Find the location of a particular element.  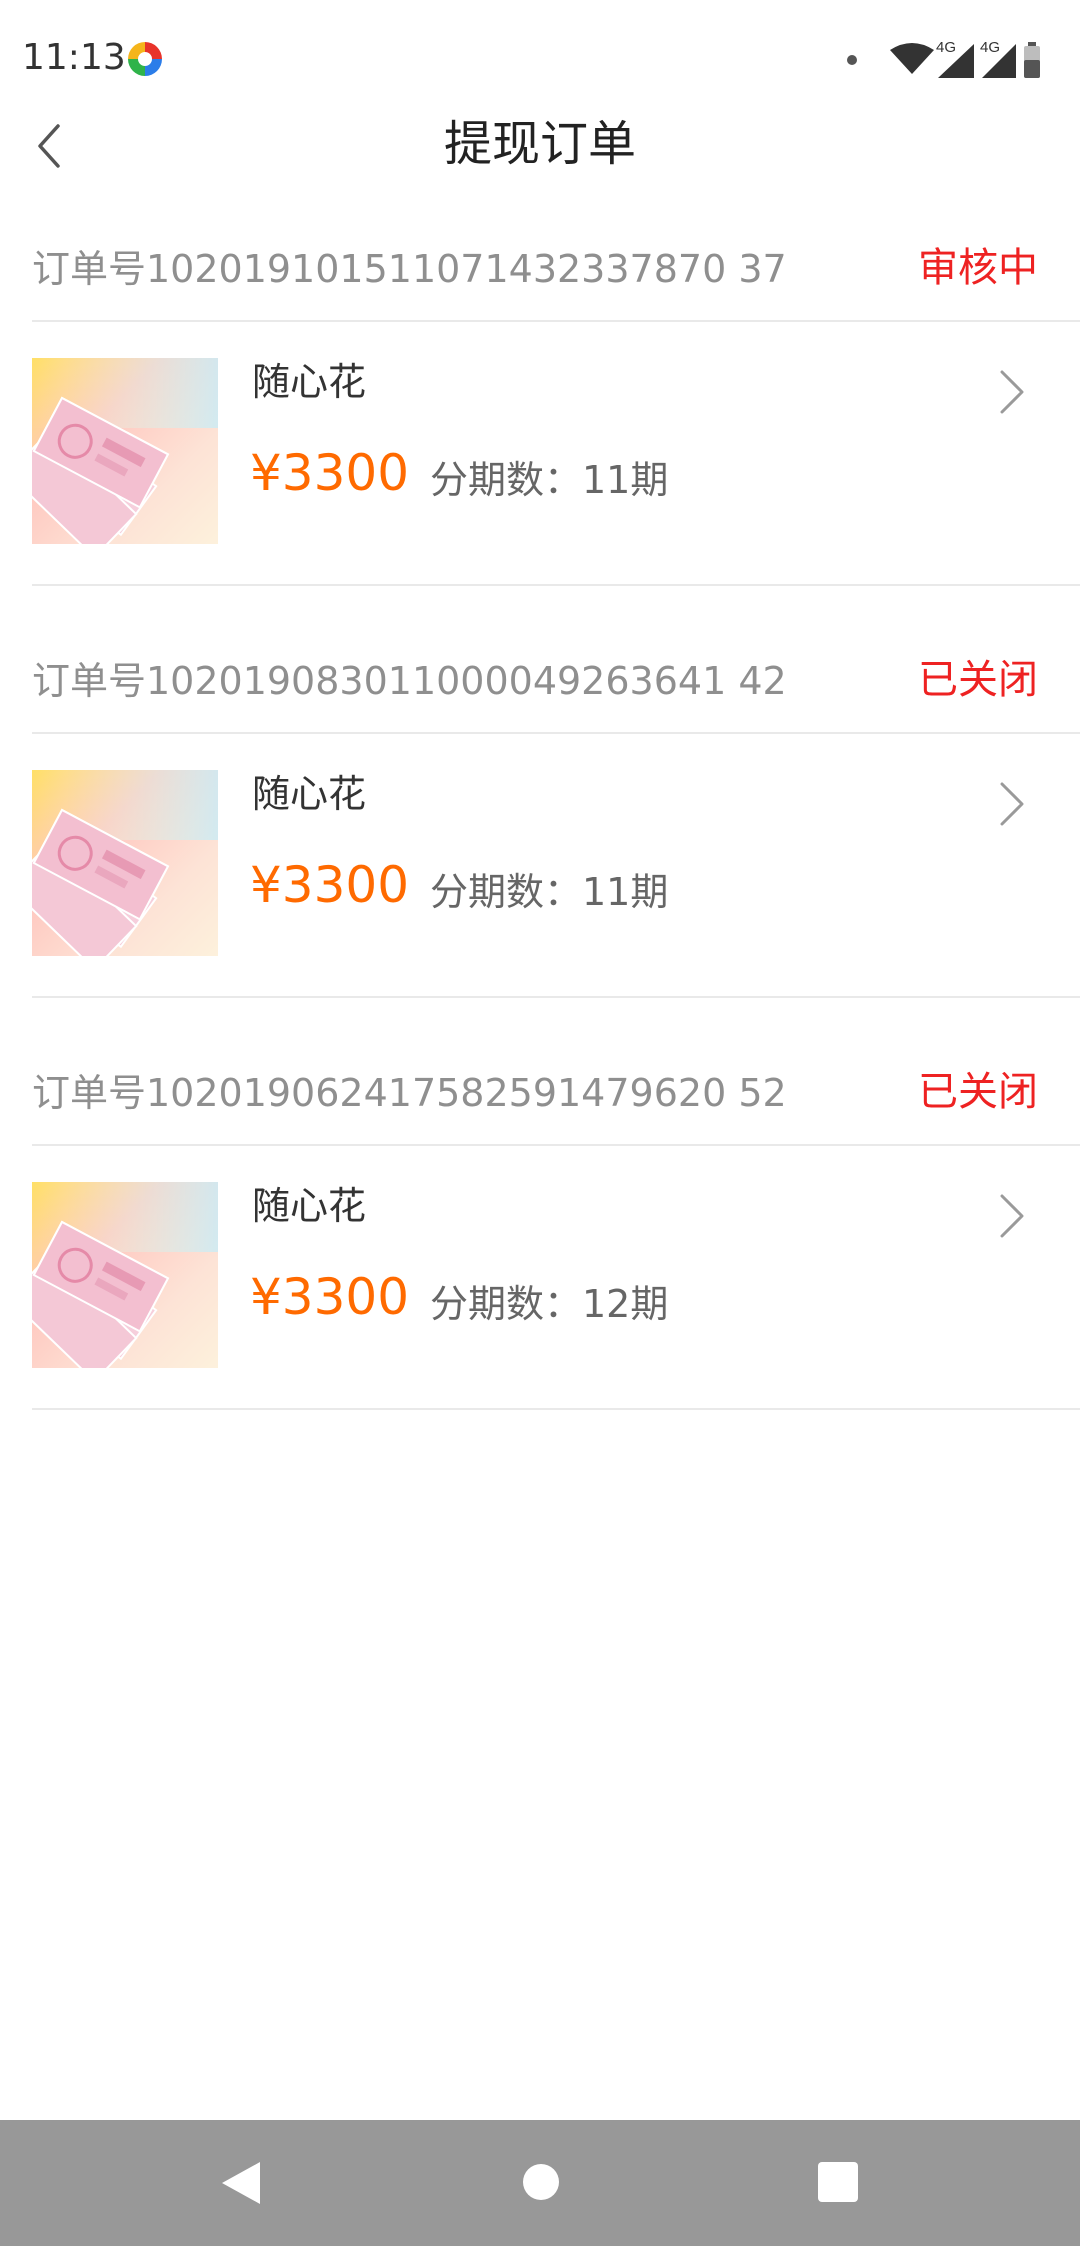

installment-count: 分期数：12期 is located at coordinates (549, 1304).